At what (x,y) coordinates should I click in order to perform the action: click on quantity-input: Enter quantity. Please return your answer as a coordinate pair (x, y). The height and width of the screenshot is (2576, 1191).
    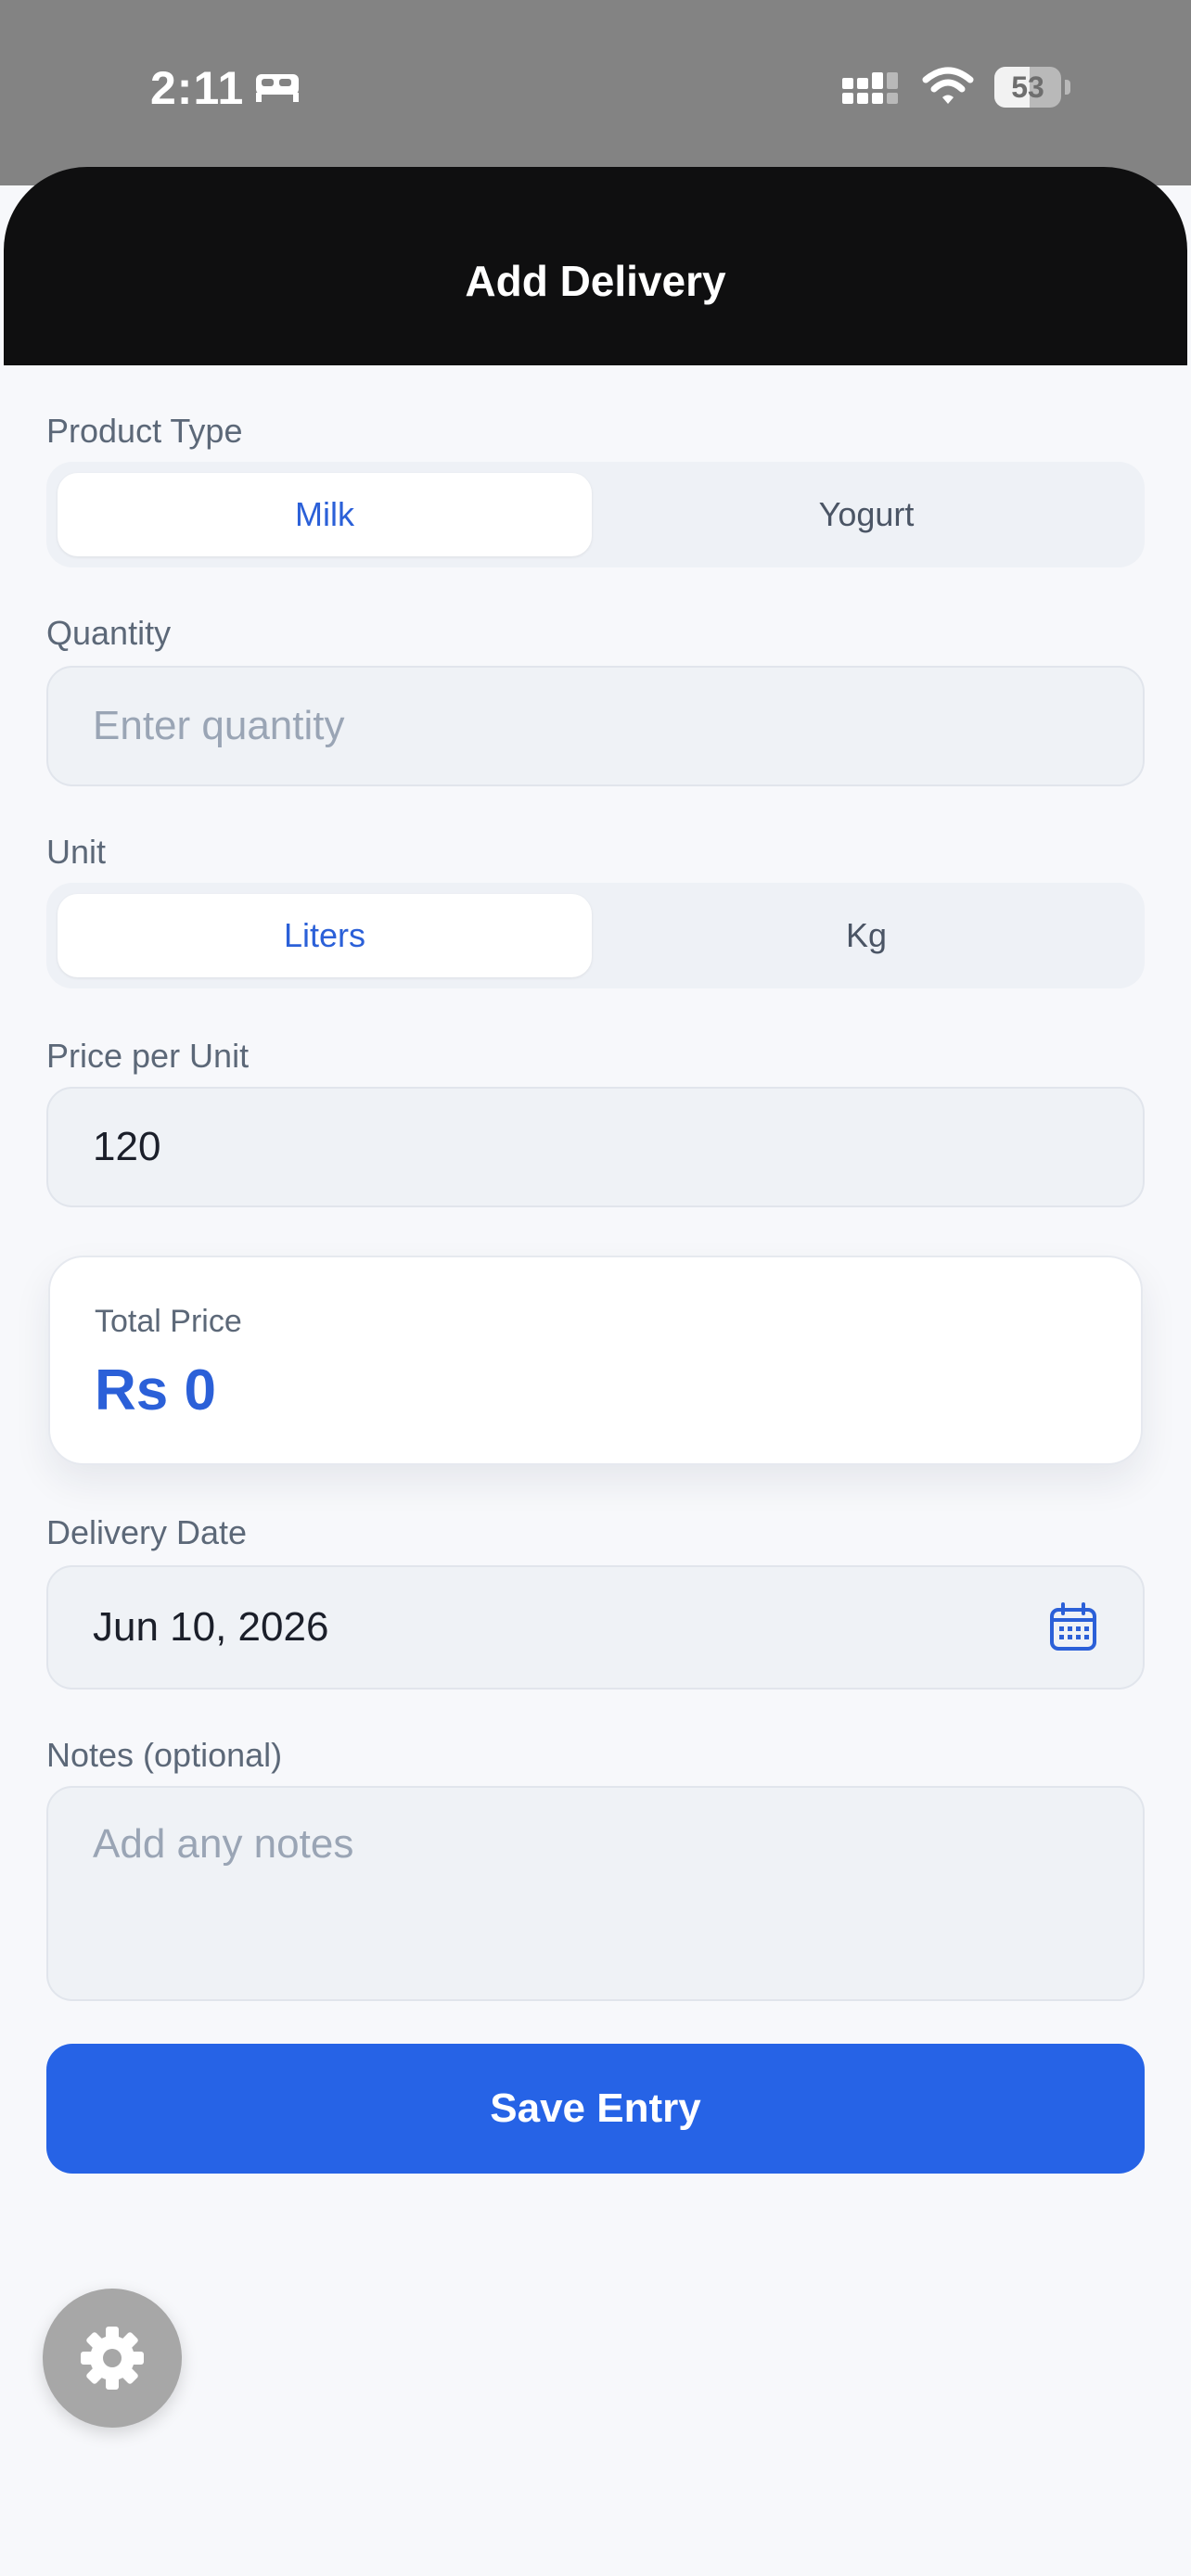
    Looking at the image, I should click on (595, 726).